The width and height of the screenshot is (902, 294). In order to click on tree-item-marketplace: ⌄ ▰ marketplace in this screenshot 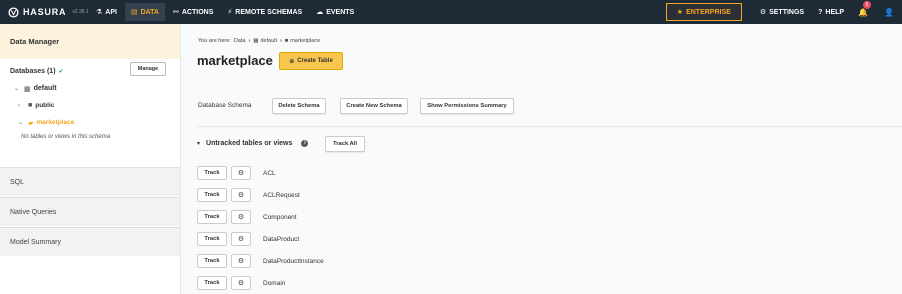, I will do `click(90, 122)`.